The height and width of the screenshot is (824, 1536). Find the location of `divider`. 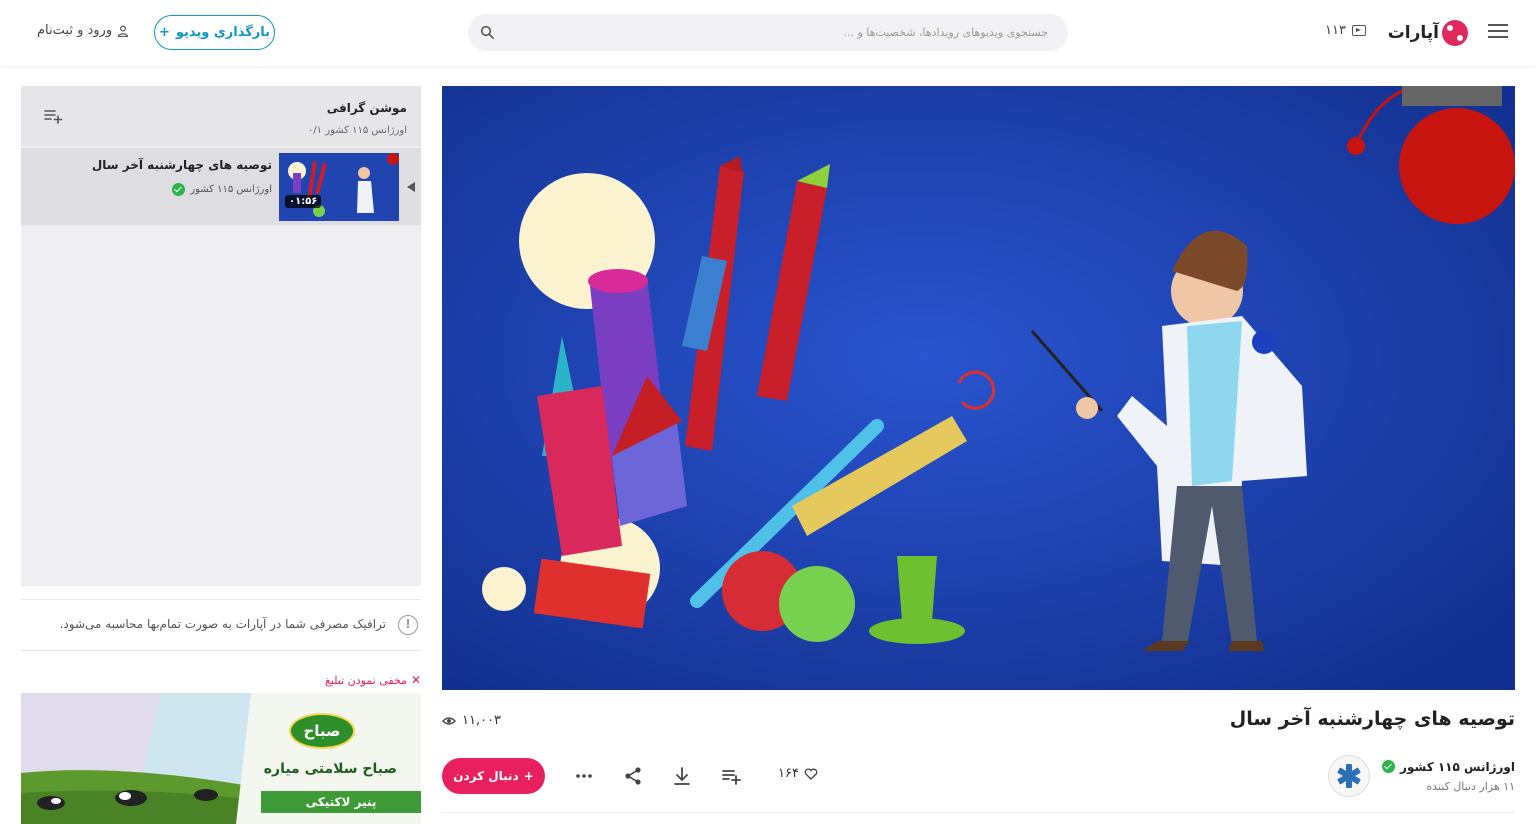

divider is located at coordinates (978, 812).